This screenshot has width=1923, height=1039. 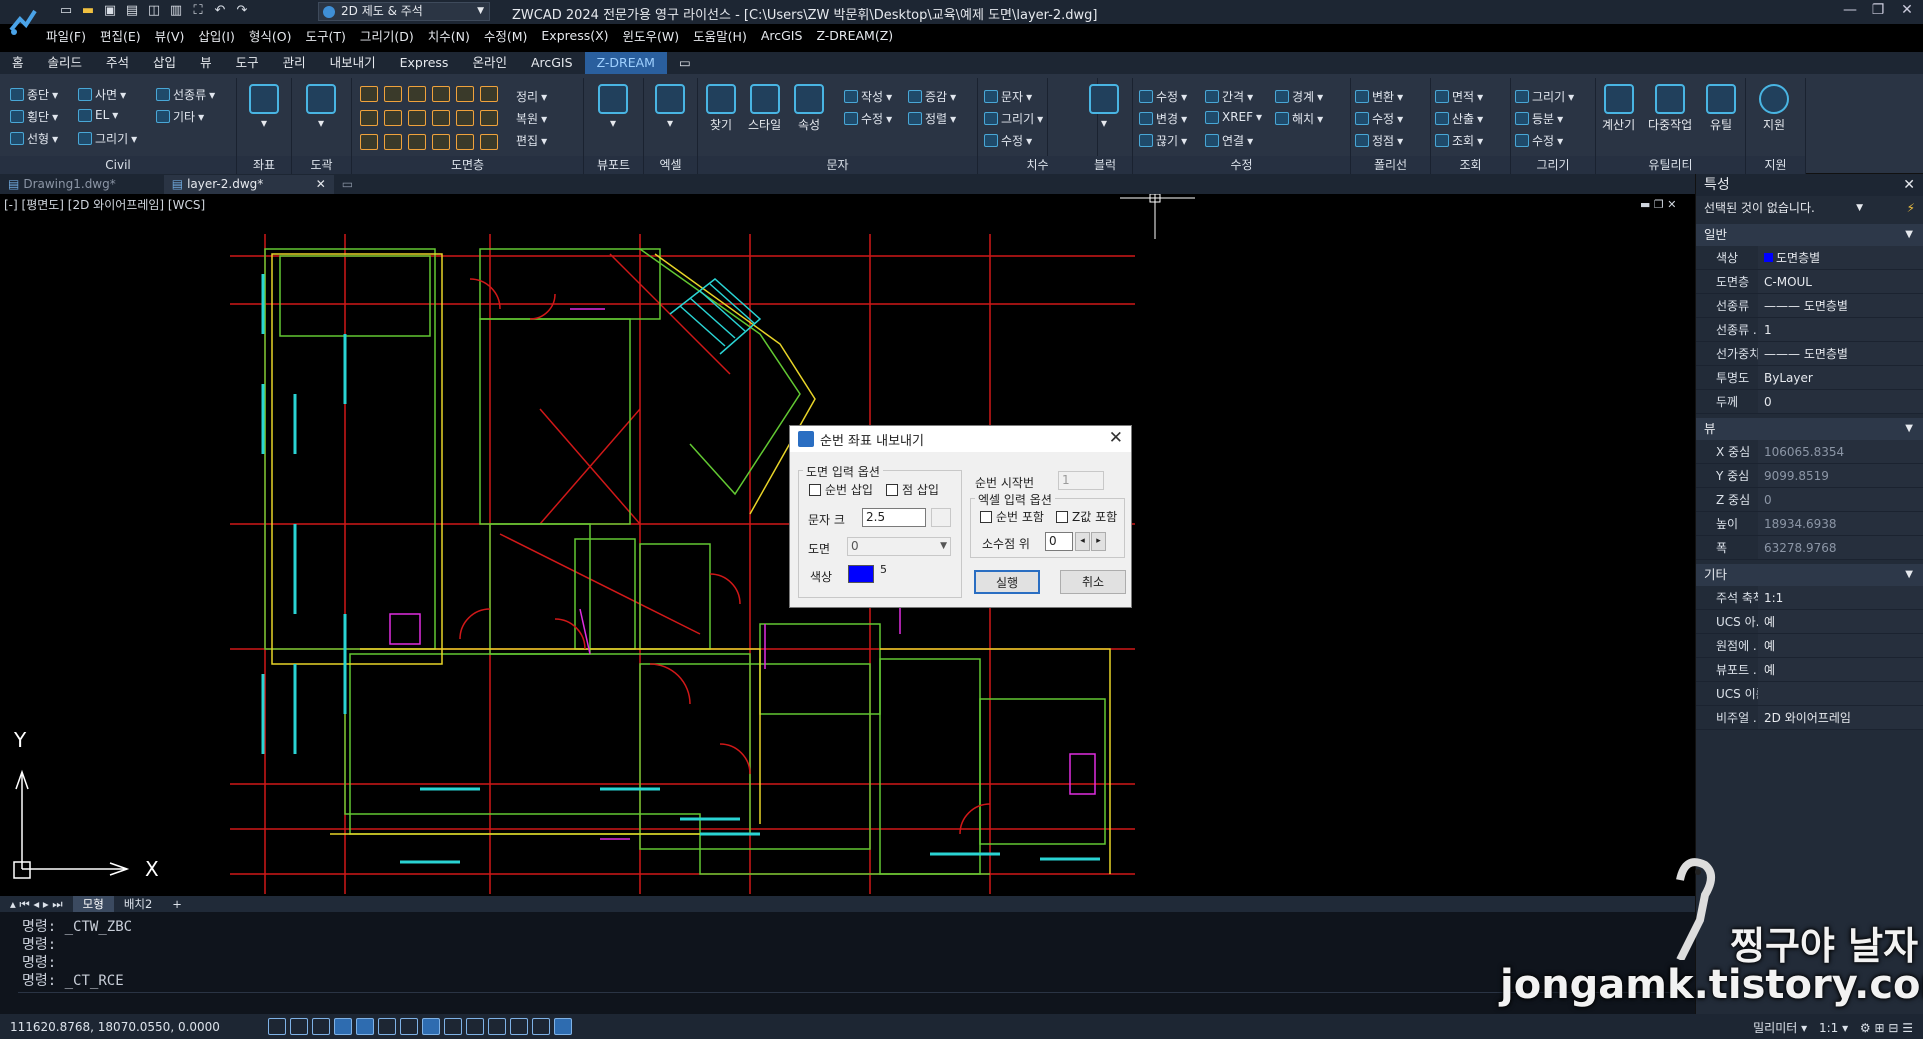 I want to click on prop-row: 도면층 C-MOUL, so click(x=1809, y=282).